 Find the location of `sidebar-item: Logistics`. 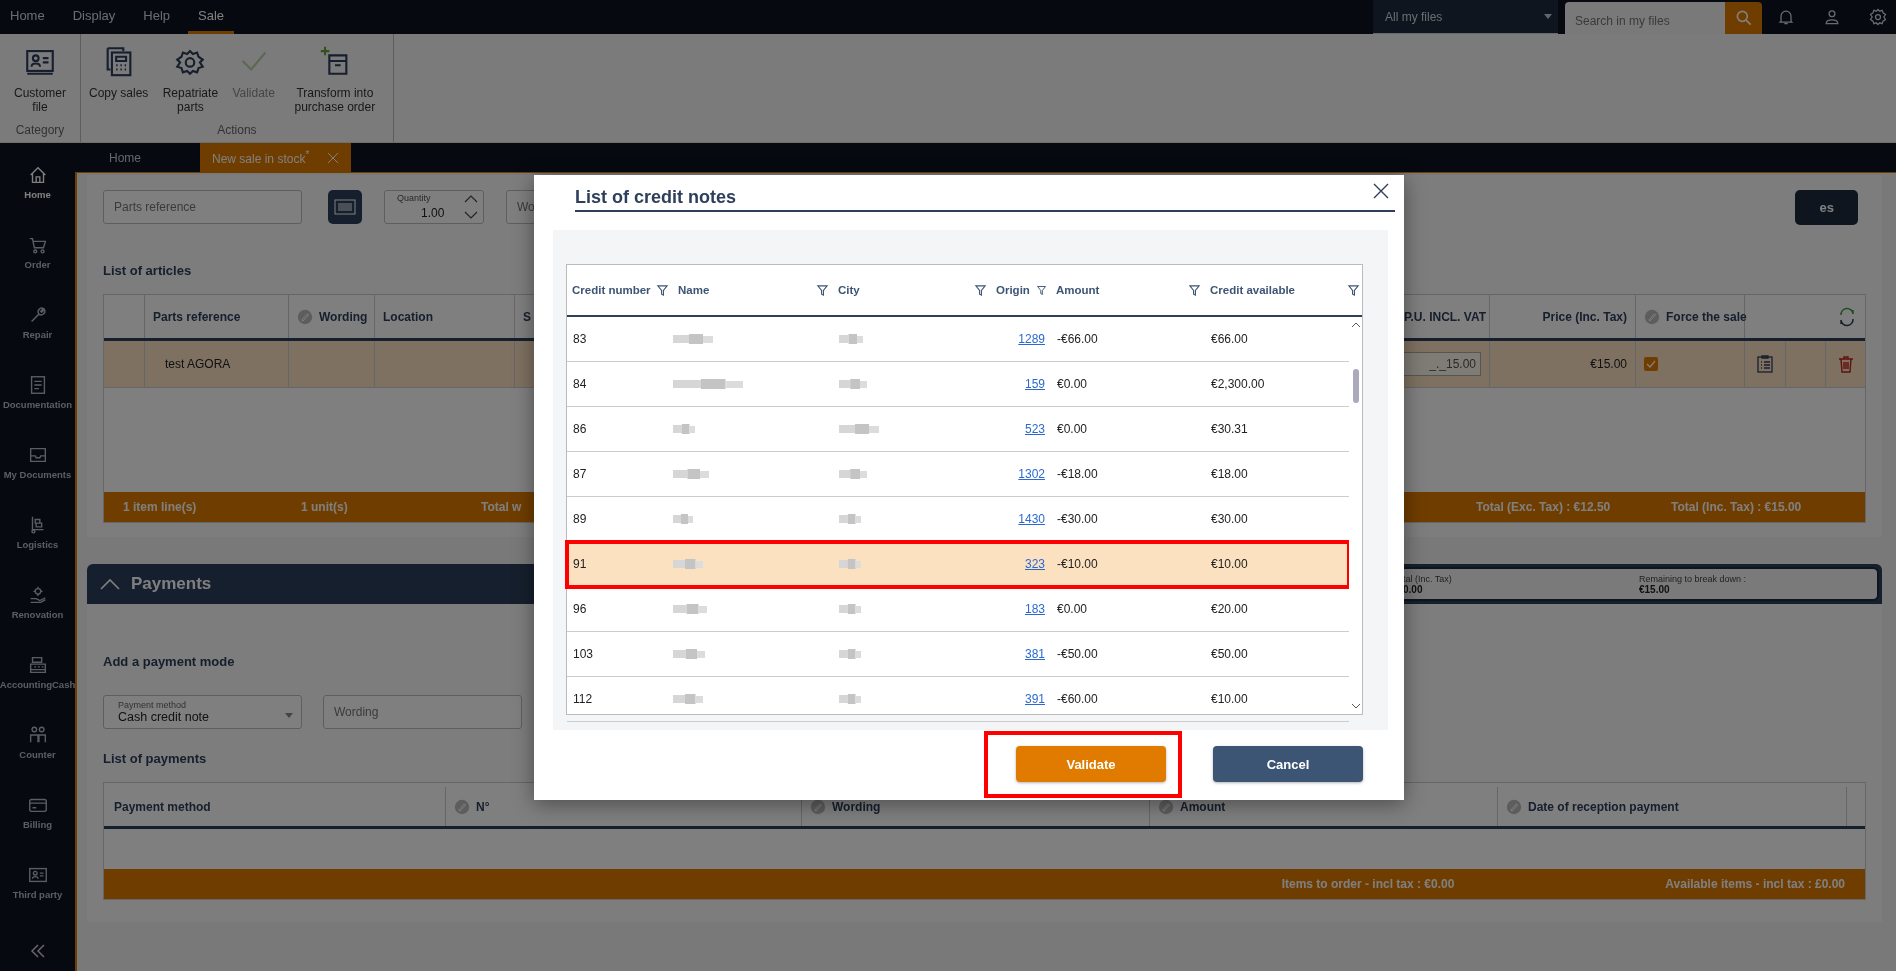

sidebar-item: Logistics is located at coordinates (37, 532).